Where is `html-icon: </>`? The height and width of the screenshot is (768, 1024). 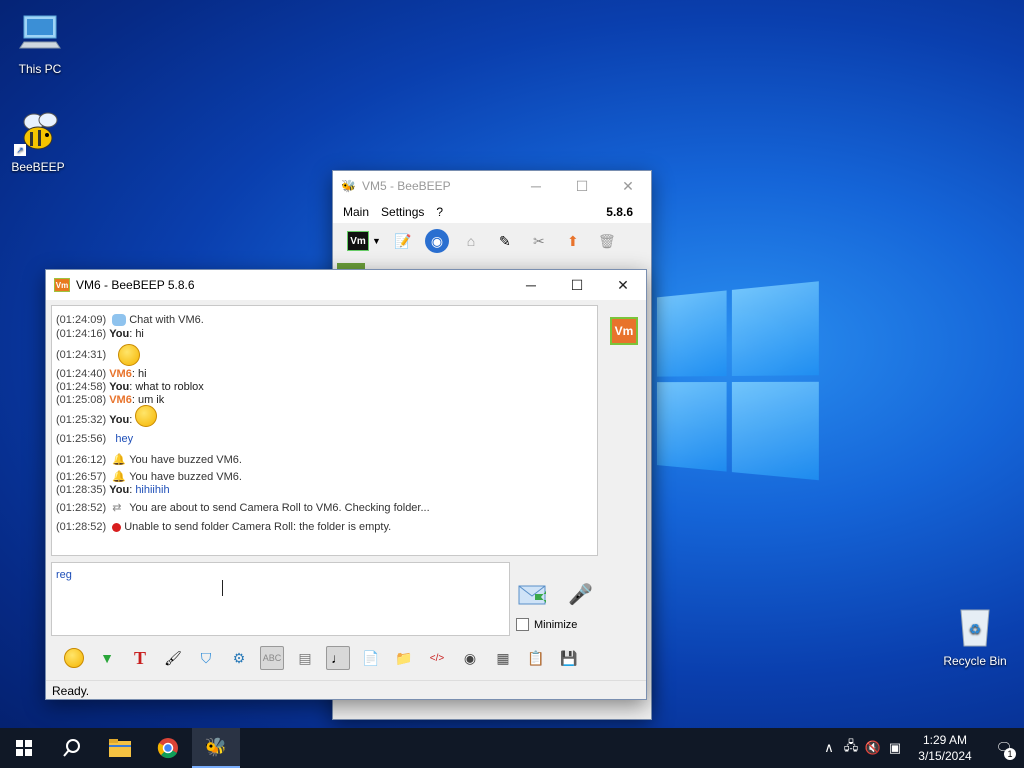 html-icon: </> is located at coordinates (437, 658).